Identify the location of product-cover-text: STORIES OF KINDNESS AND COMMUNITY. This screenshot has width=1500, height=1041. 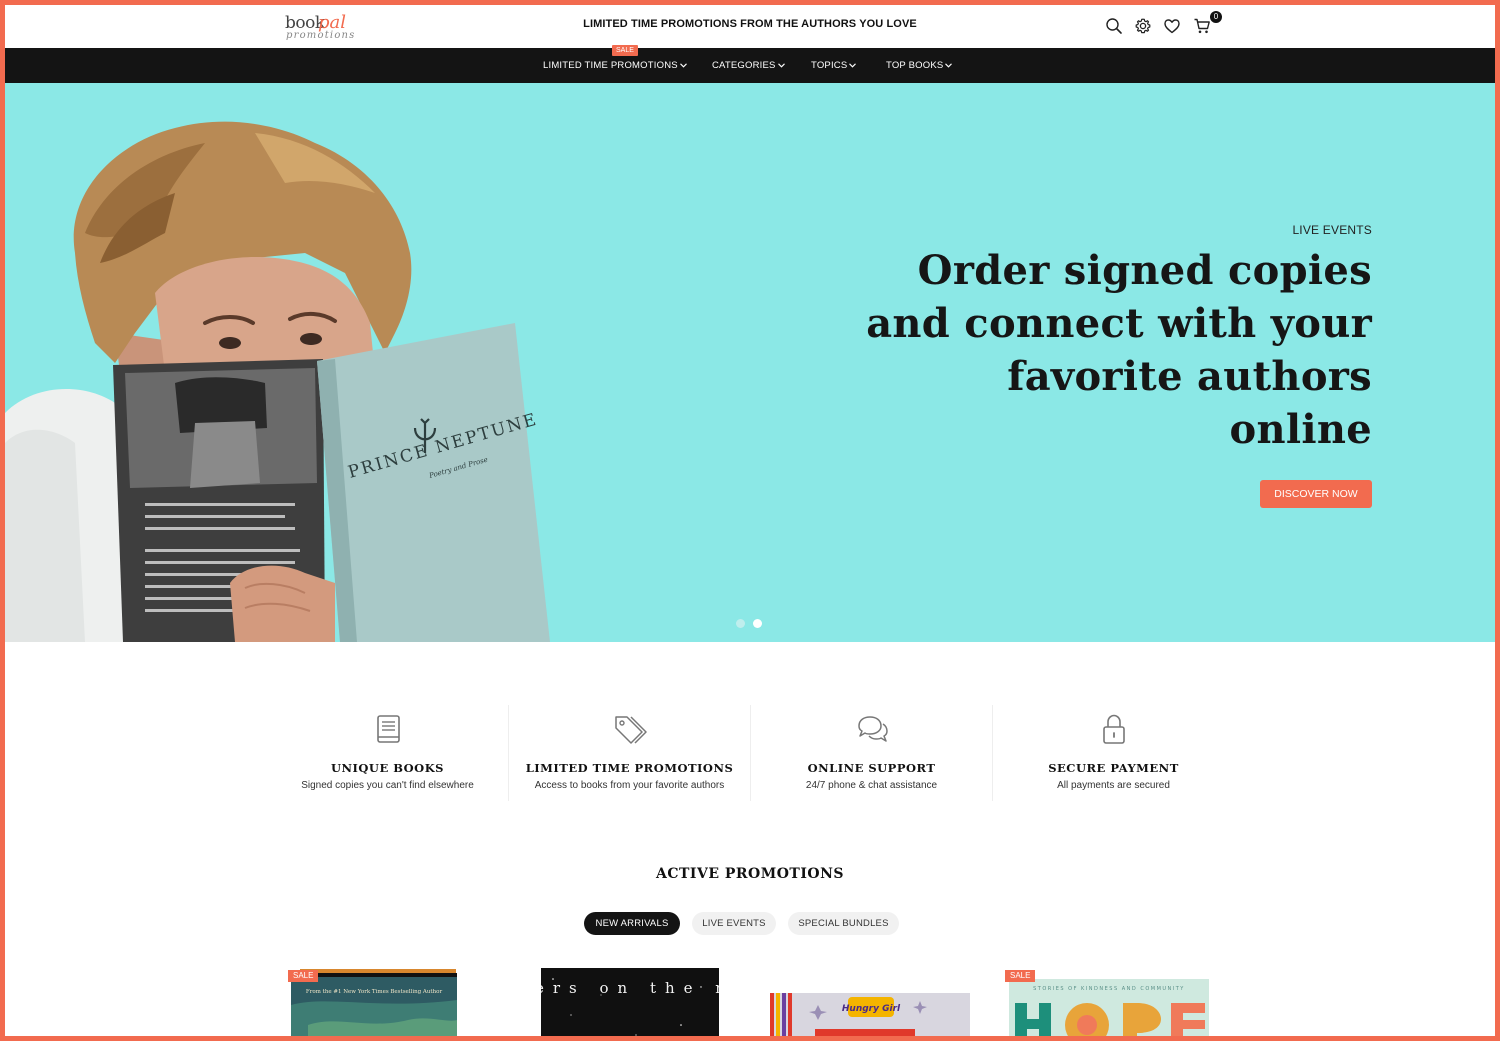
(1109, 989).